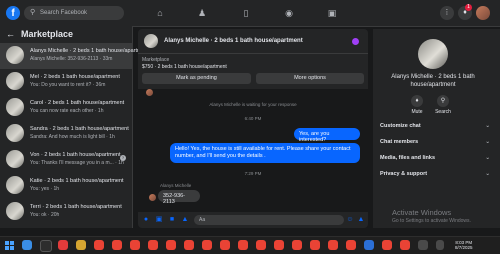 The width and height of the screenshot is (500, 254). I want to click on play-icon, so click(27, 245).